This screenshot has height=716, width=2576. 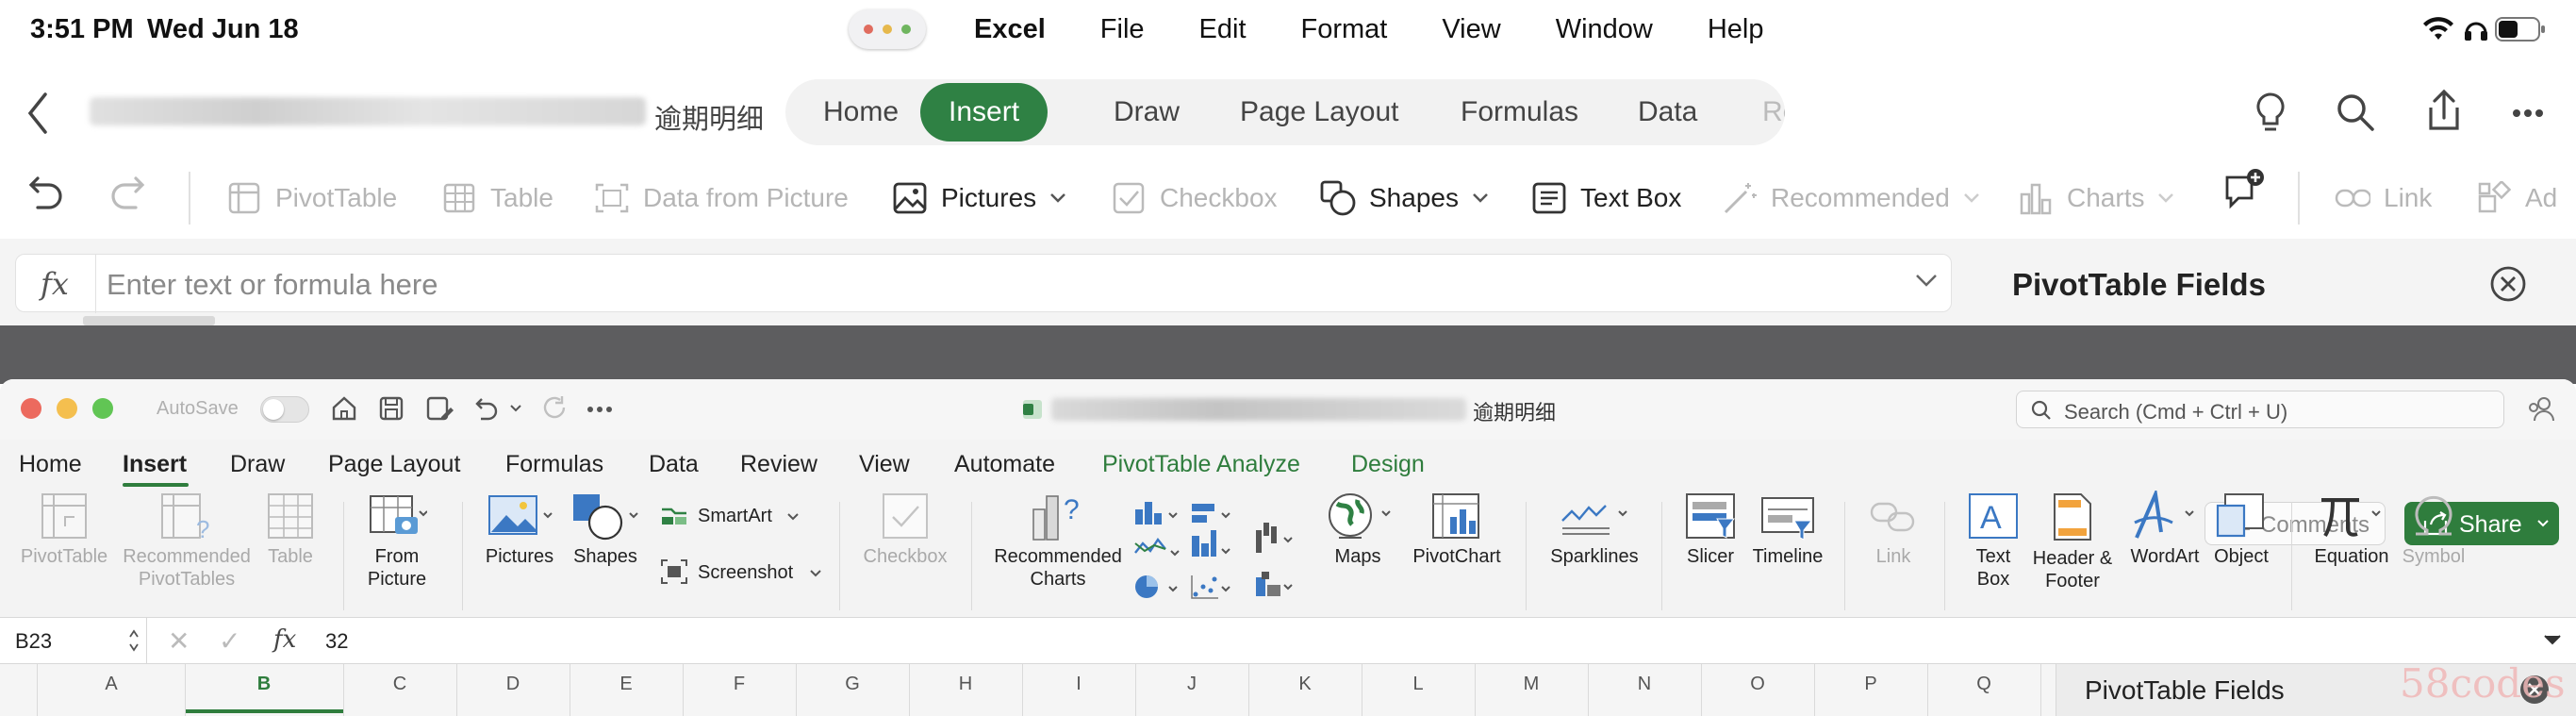 I want to click on lightbulb-icon, so click(x=2270, y=114).